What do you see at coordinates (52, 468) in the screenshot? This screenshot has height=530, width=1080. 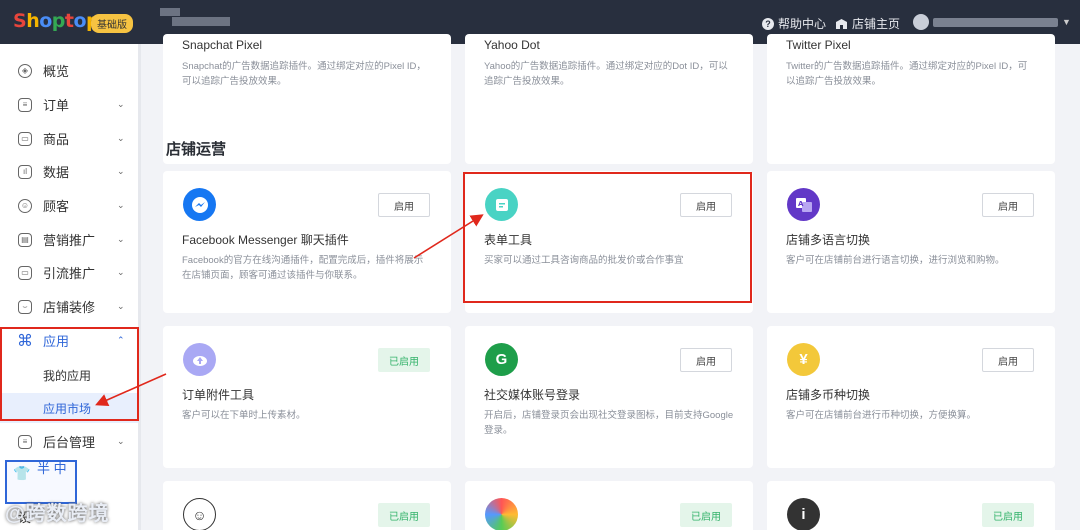 I see `watermark-text: 半 中` at bounding box center [52, 468].